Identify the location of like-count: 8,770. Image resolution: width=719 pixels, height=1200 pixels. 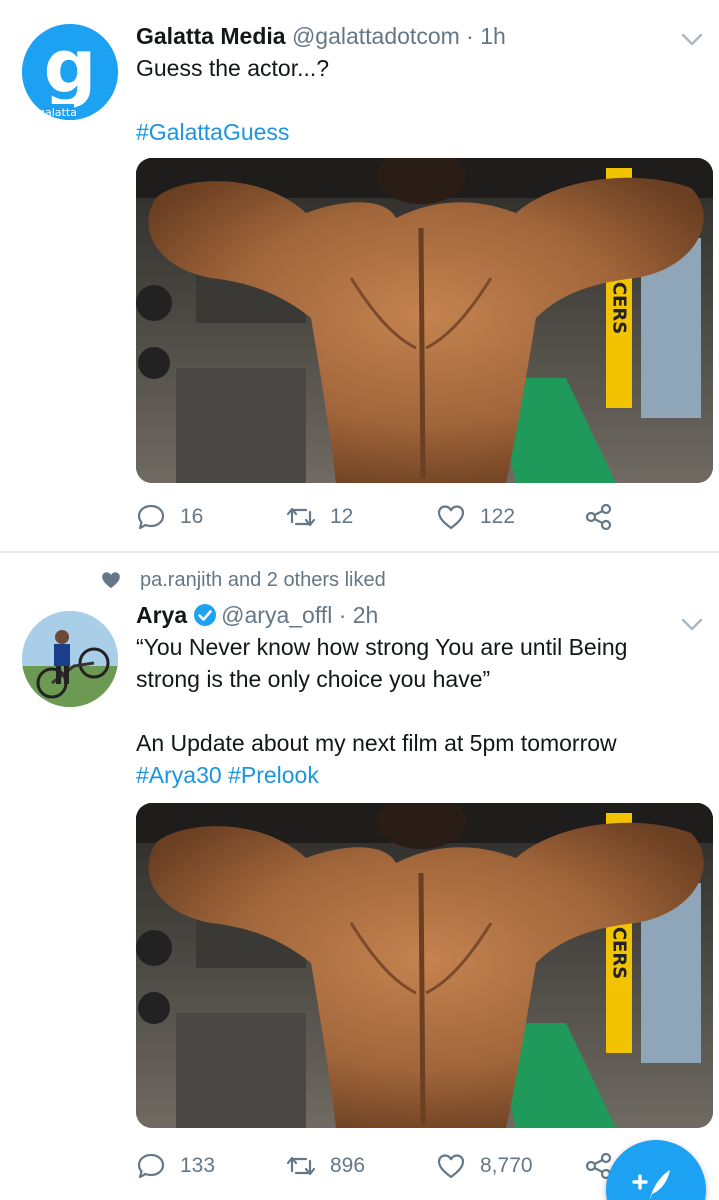
(506, 1165).